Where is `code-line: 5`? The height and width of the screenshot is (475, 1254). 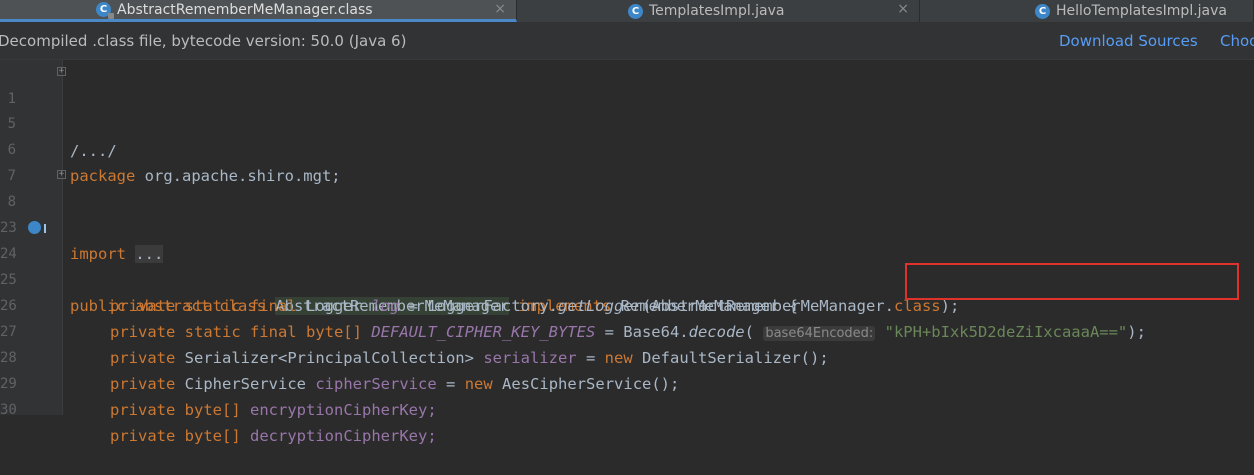
code-line: 5 is located at coordinates (627, 108).